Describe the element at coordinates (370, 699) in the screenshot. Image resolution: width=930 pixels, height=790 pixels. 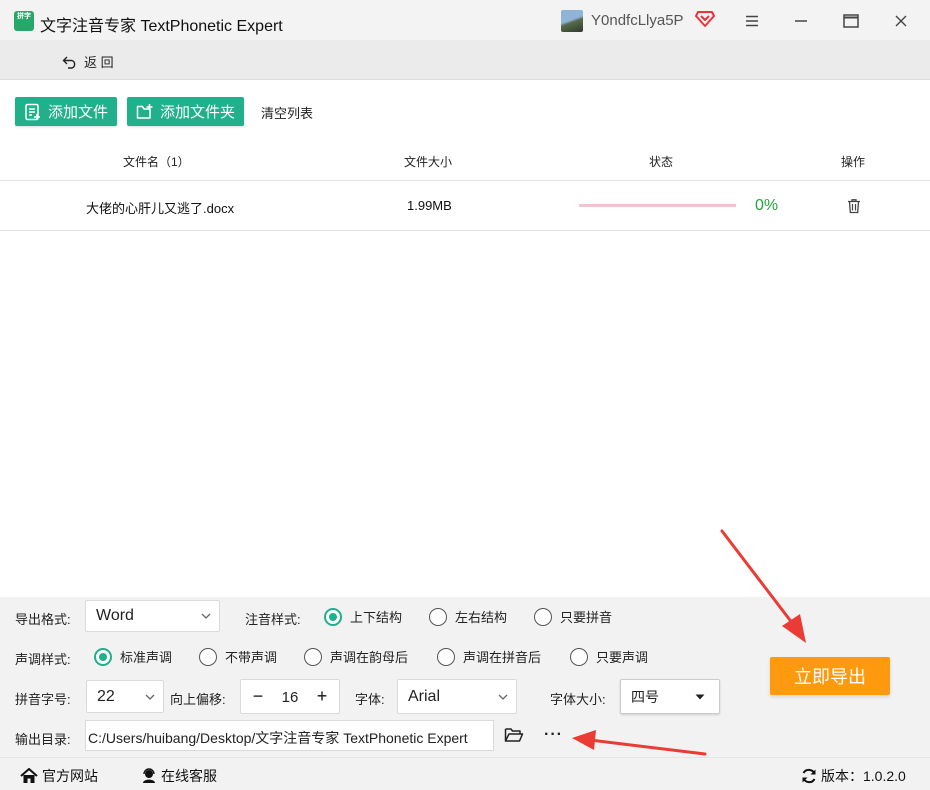
I see `font-label: 字体:` at that location.